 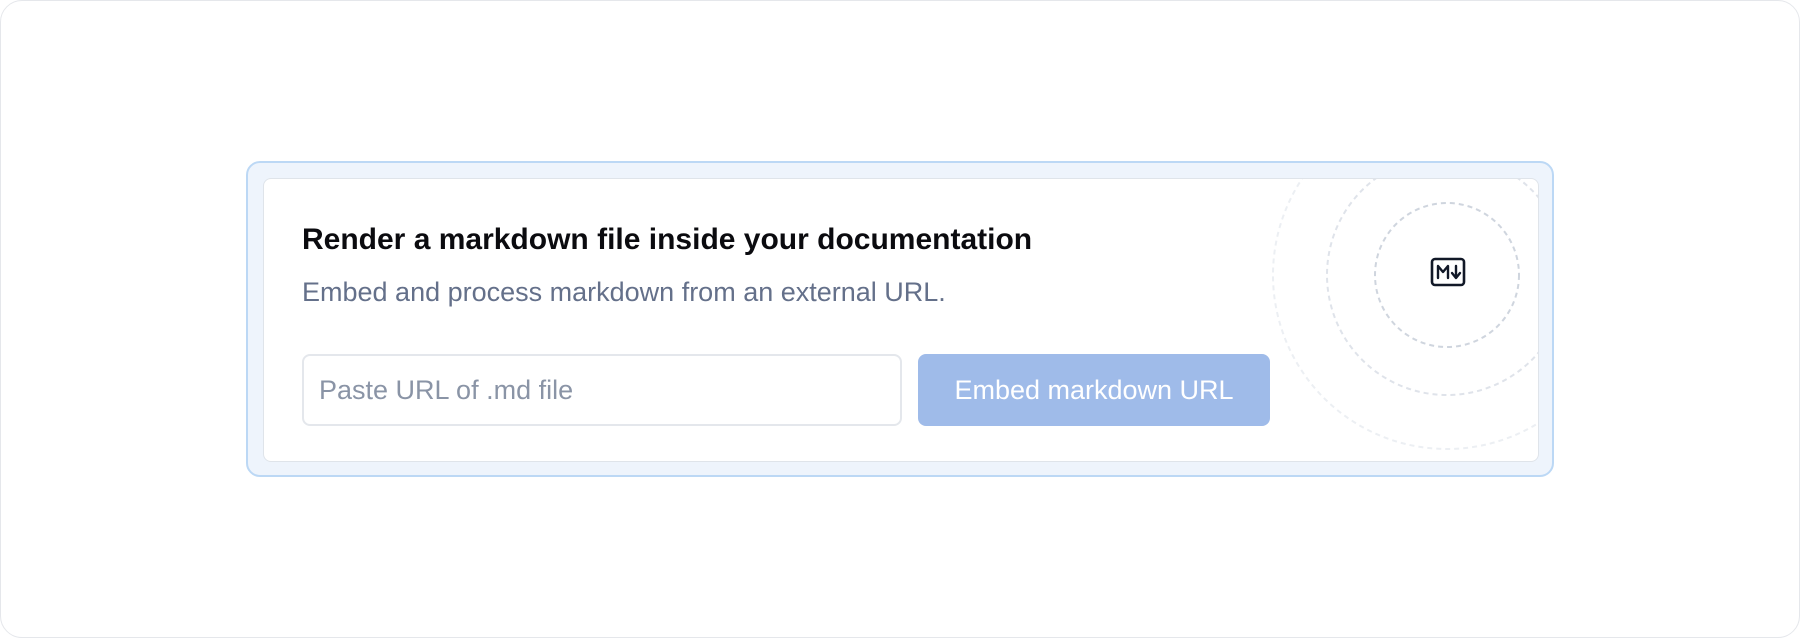 What do you see at coordinates (1448, 272) in the screenshot?
I see `markdown-icon` at bounding box center [1448, 272].